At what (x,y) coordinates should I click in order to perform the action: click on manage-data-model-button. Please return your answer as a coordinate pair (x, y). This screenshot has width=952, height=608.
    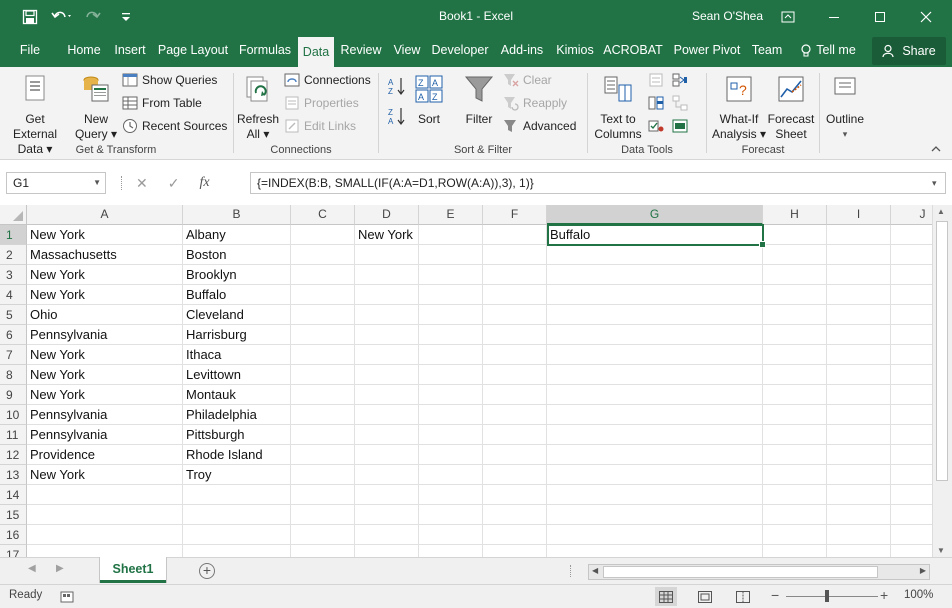
    Looking at the image, I should click on (680, 126).